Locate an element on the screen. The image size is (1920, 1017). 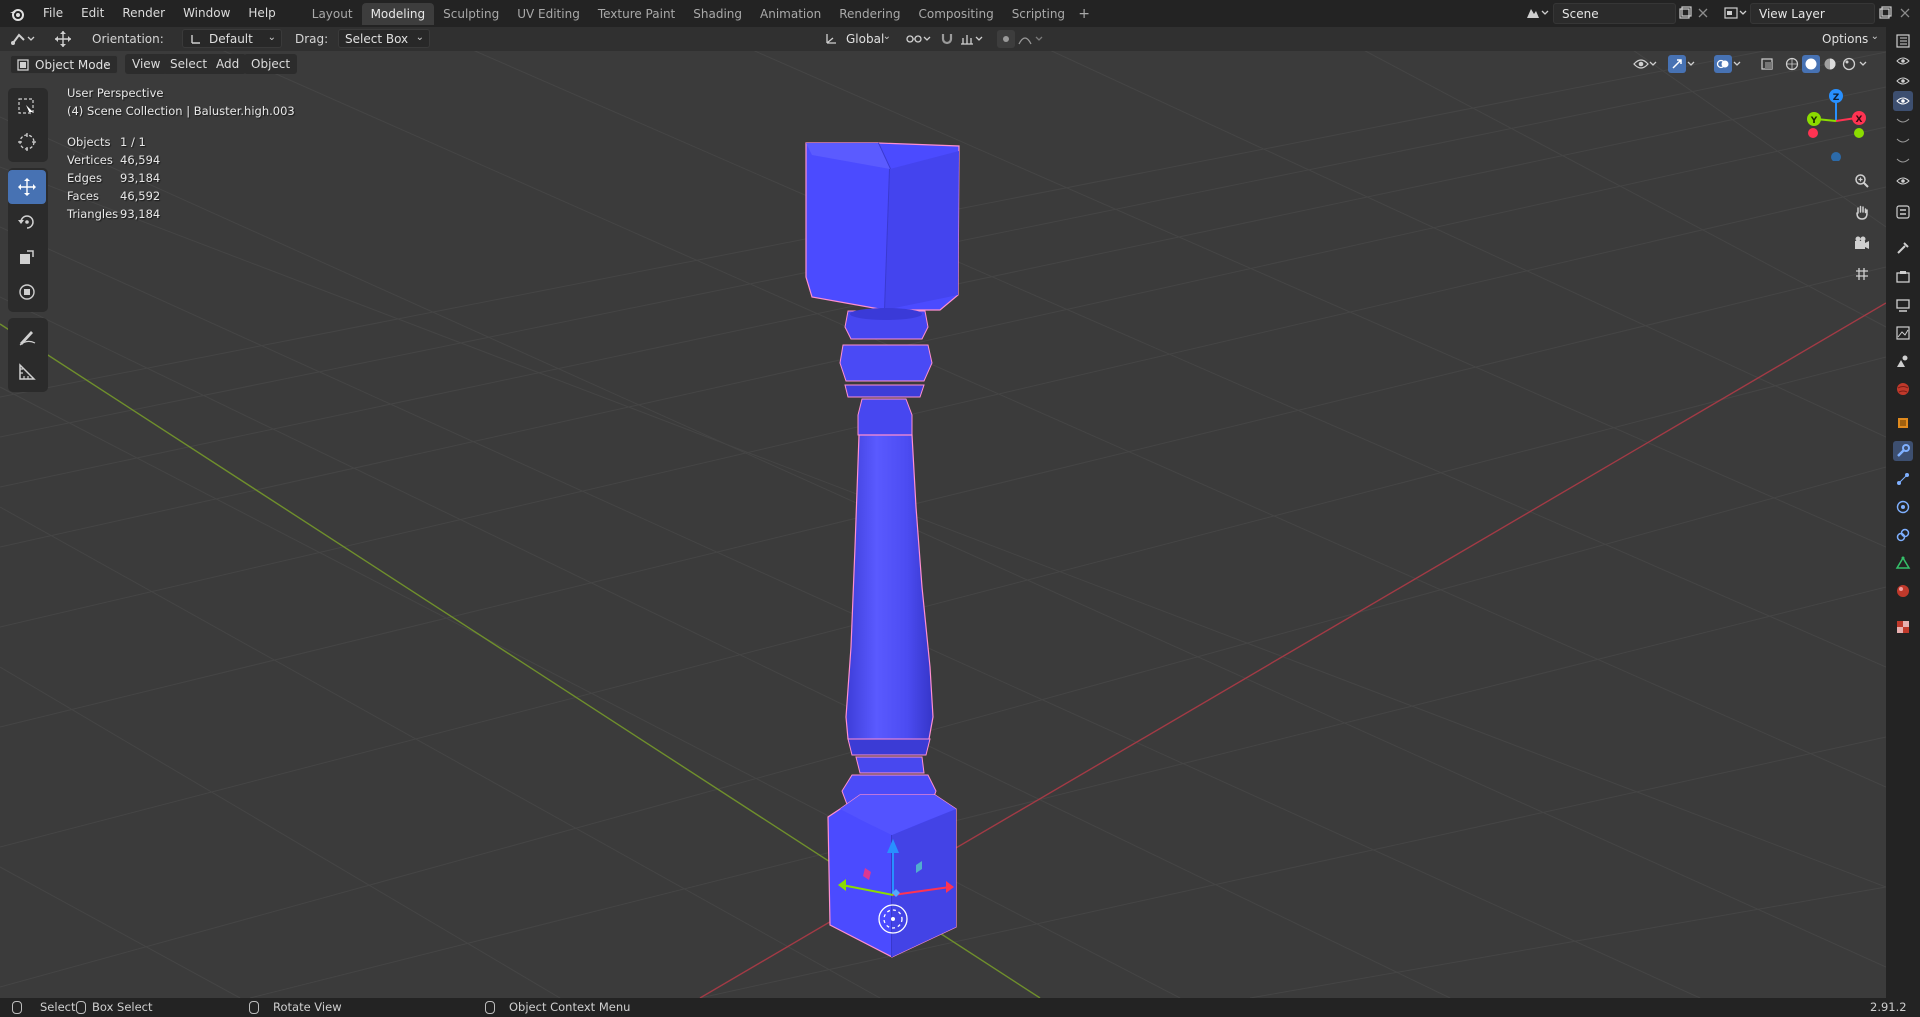
menu-file: File is located at coordinates (53, 13).